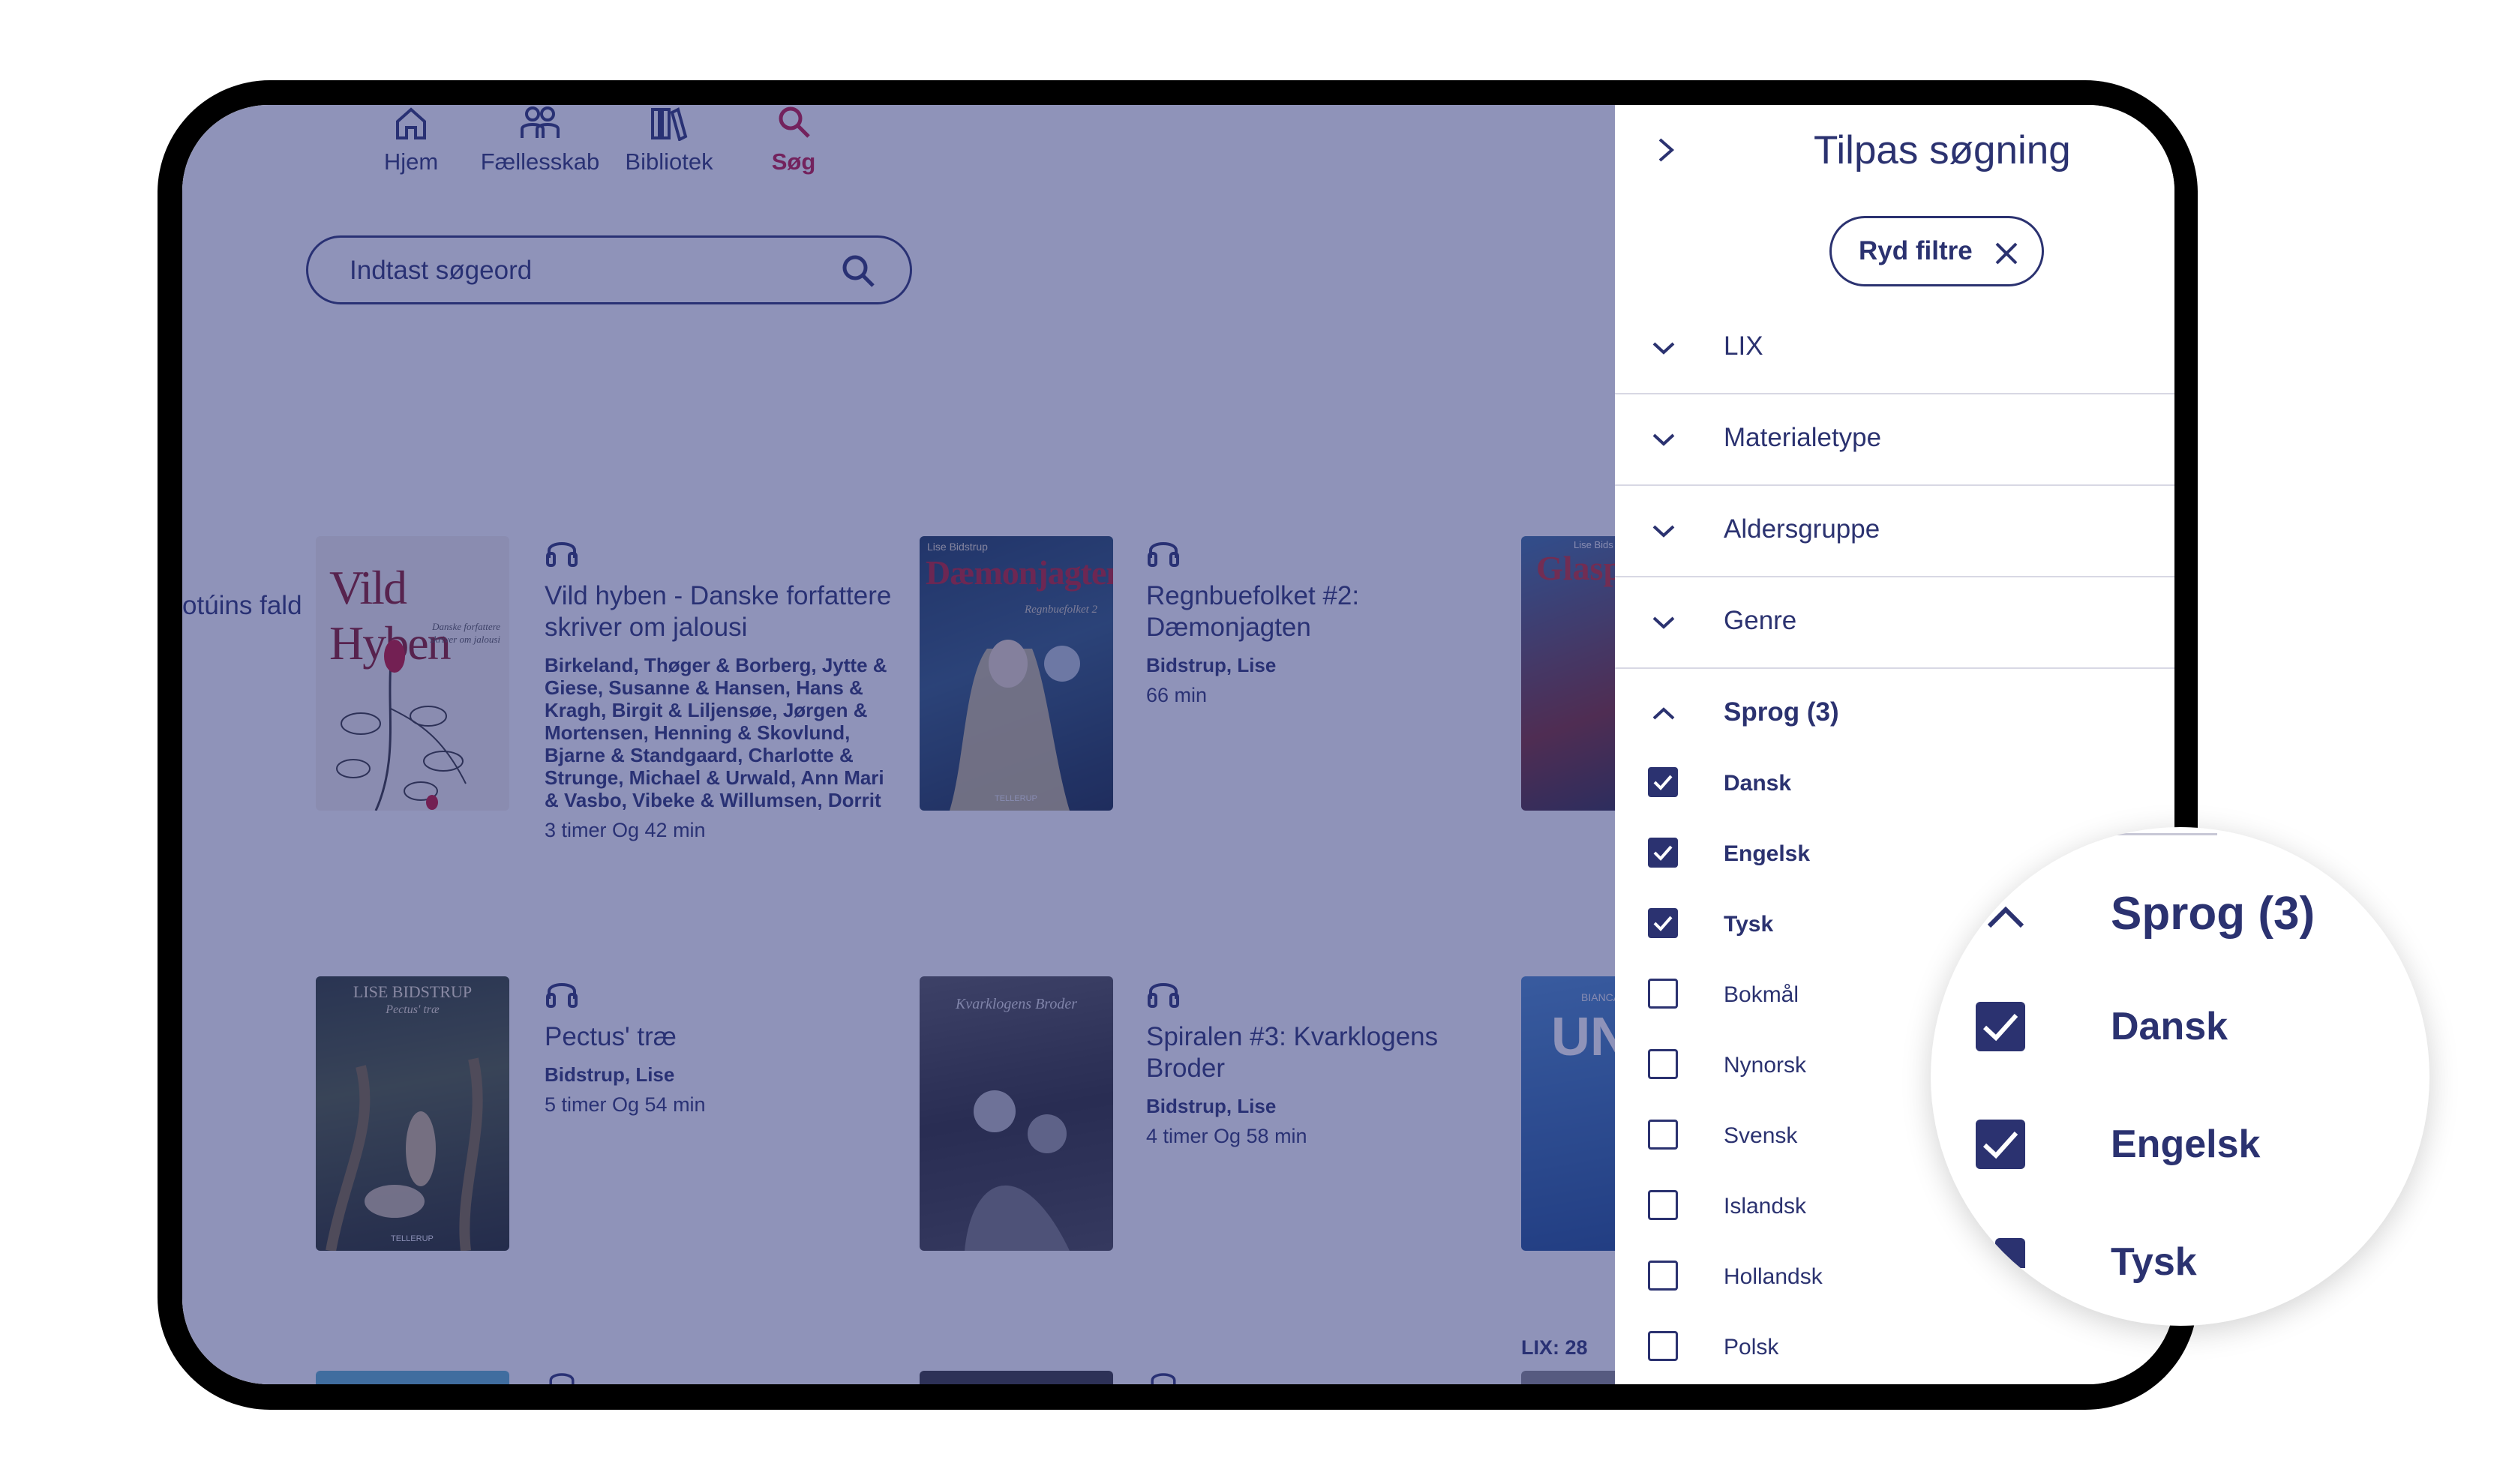 The width and height of the screenshot is (2500, 1484). Describe the element at coordinates (1894, 783) in the screenshot. I see `language-option-dansk: Dansk` at that location.